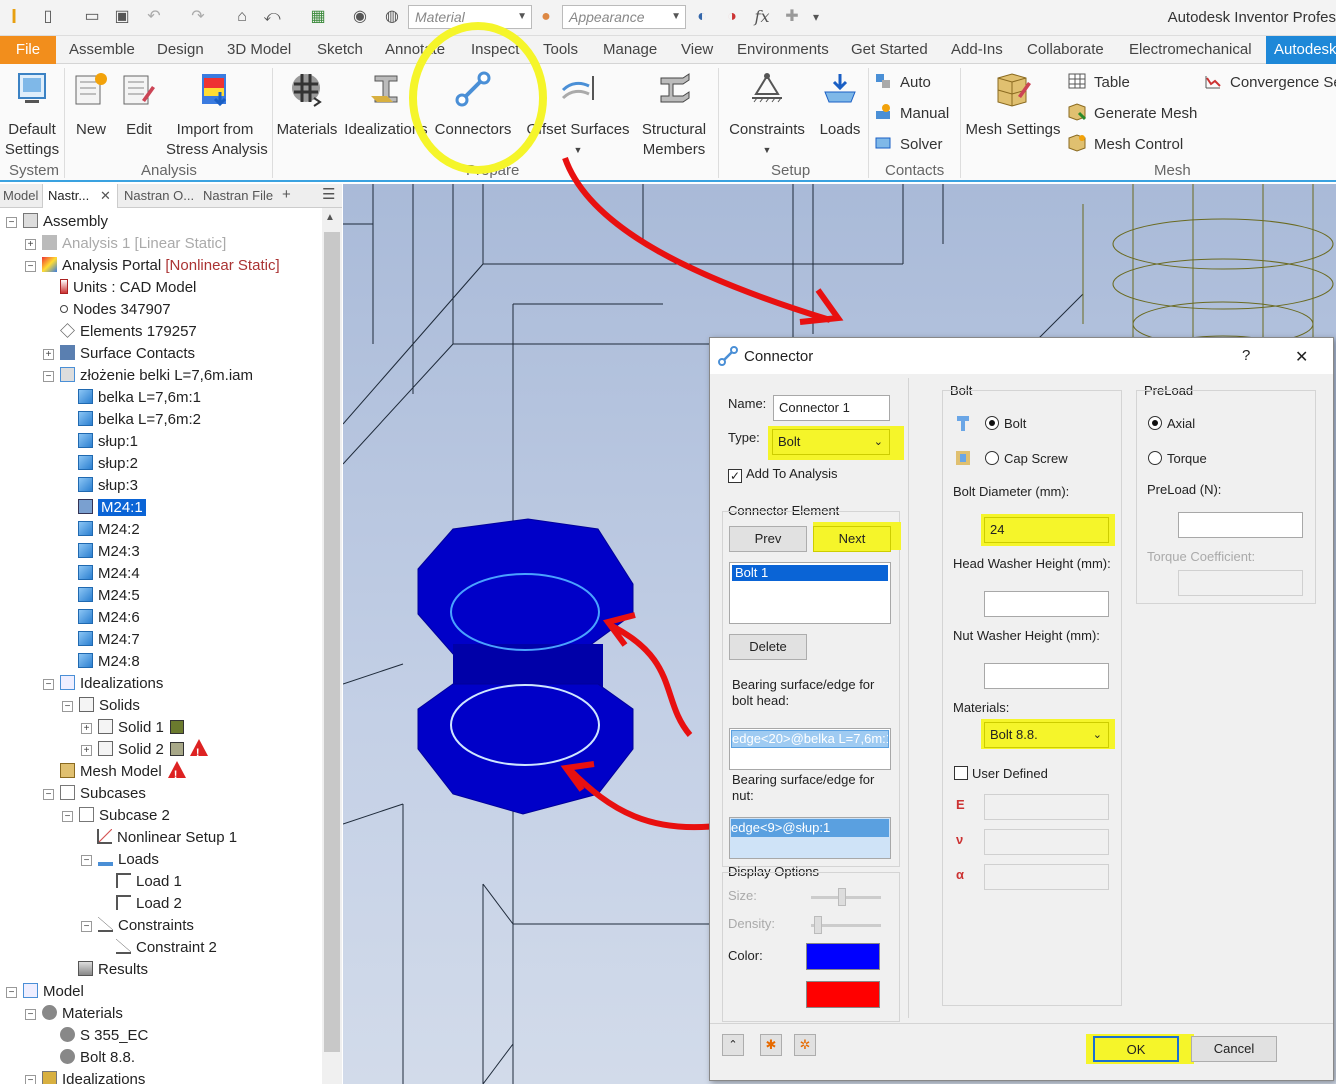  Describe the element at coordinates (20, 195) in the screenshot. I see `browser-tab-model: Model` at that location.